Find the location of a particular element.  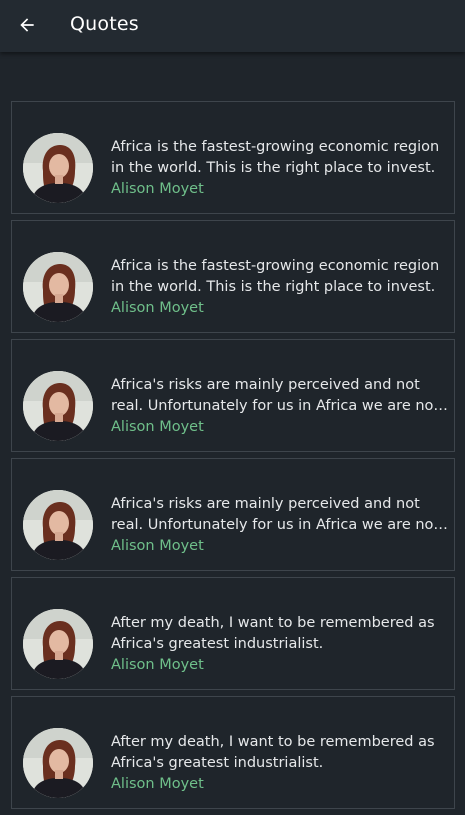

app-bar: Quotes is located at coordinates (232, 26).